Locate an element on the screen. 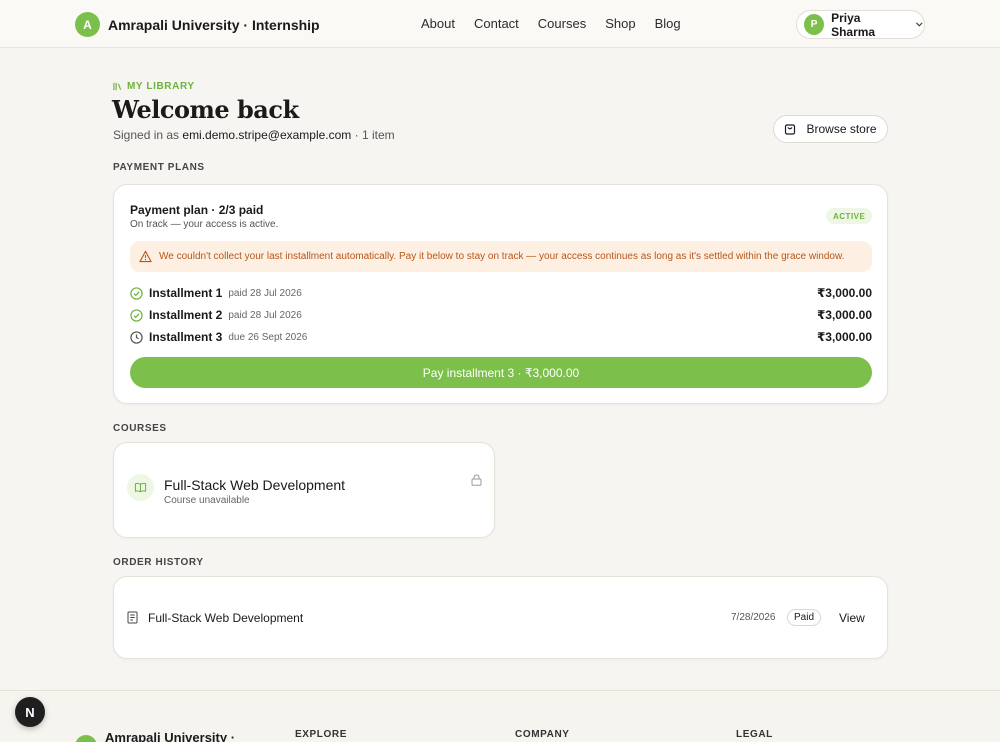  view-order-link: View is located at coordinates (852, 618).